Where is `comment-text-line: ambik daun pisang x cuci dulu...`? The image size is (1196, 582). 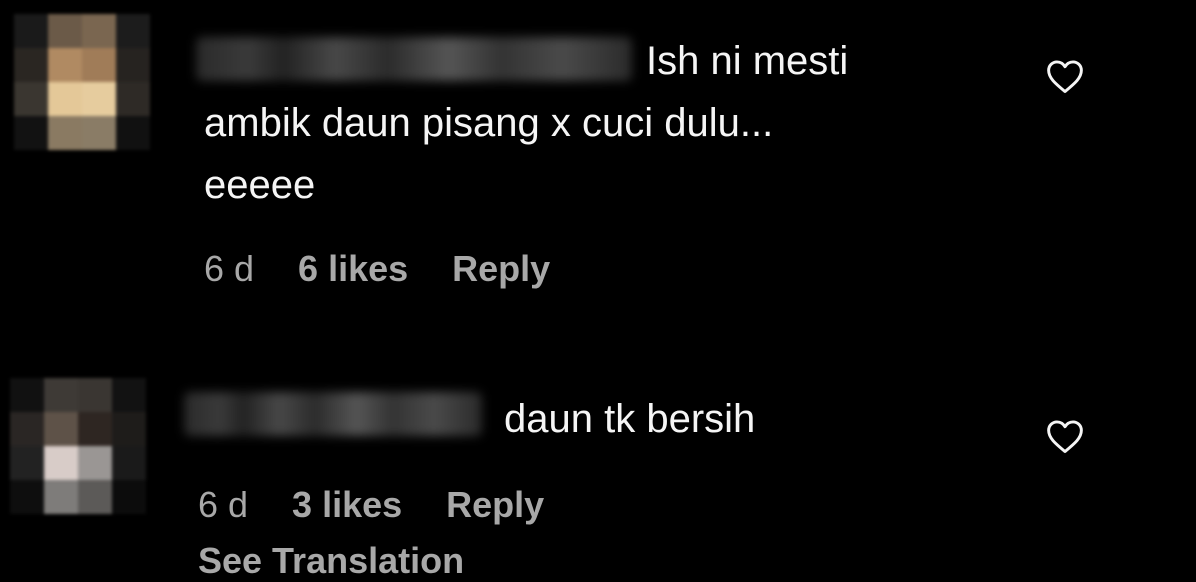 comment-text-line: ambik daun pisang x cuci dulu... is located at coordinates (489, 123).